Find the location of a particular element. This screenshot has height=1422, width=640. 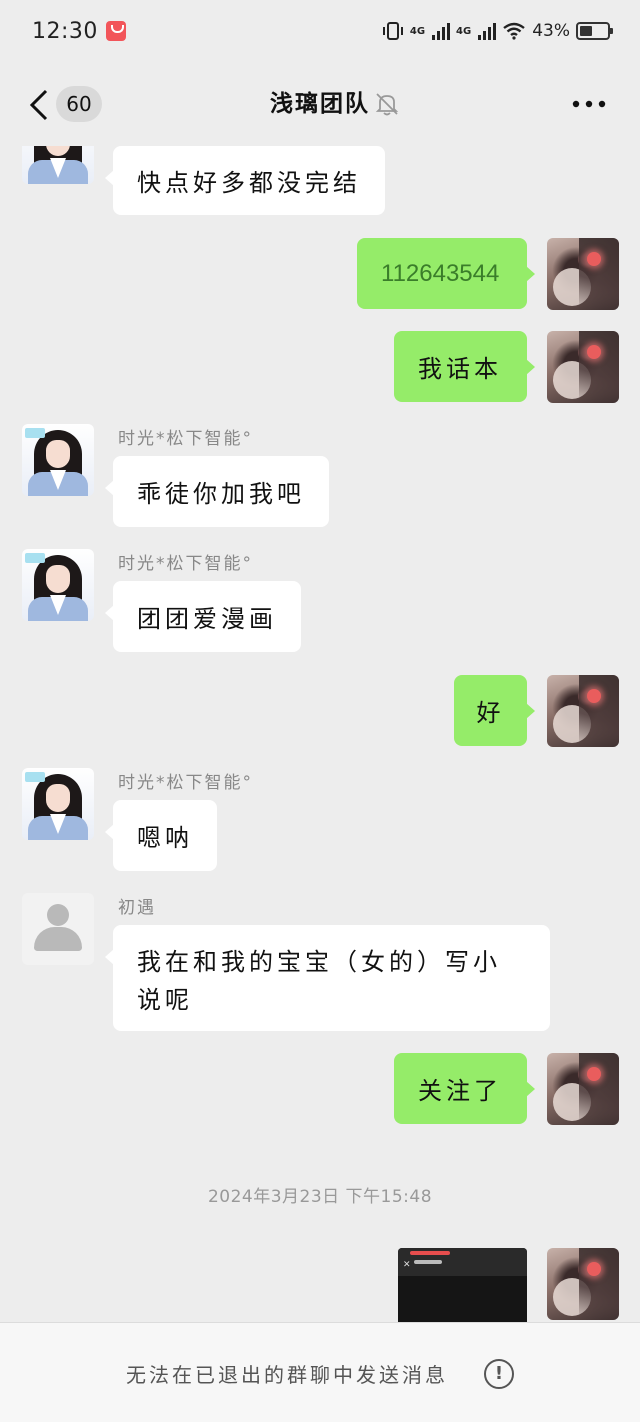

image-message: ✕ is located at coordinates (462, 1285).